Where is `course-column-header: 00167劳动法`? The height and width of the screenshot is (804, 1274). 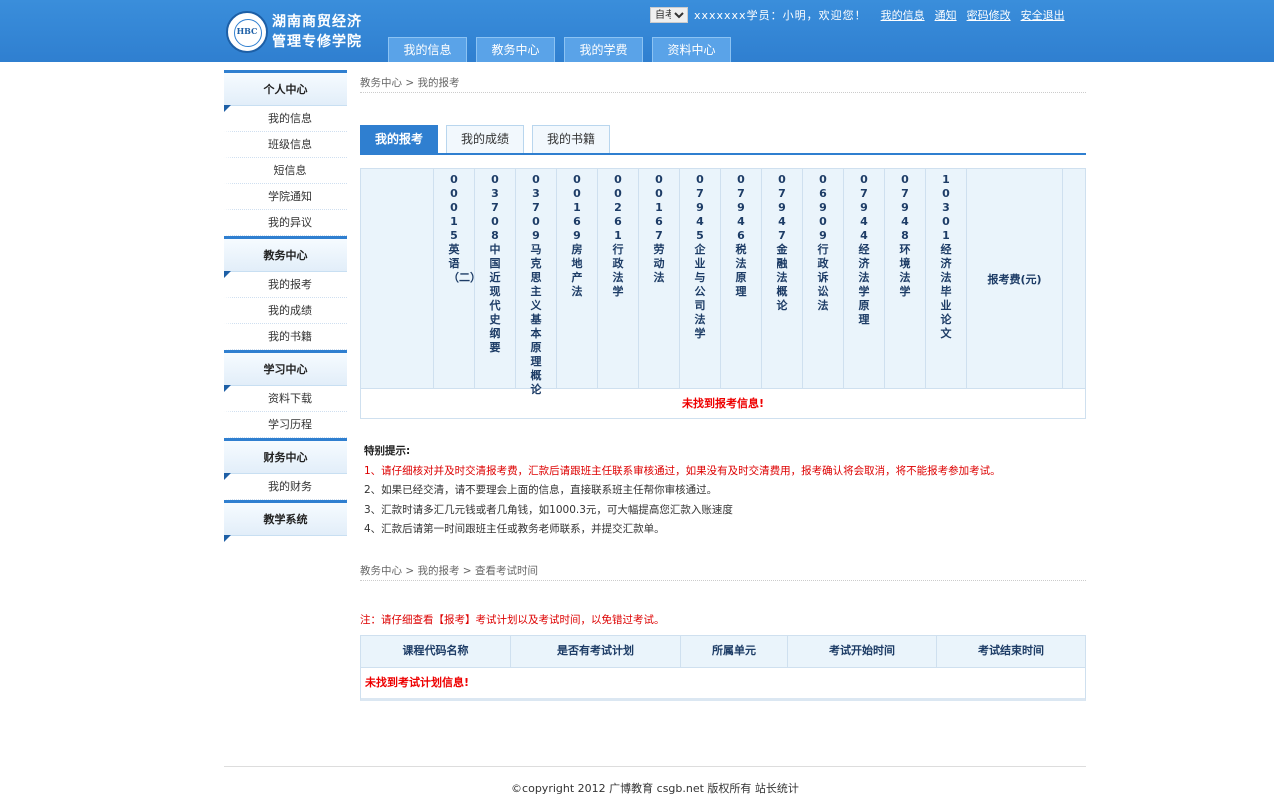
course-column-header: 00167劳动法 is located at coordinates (659, 278).